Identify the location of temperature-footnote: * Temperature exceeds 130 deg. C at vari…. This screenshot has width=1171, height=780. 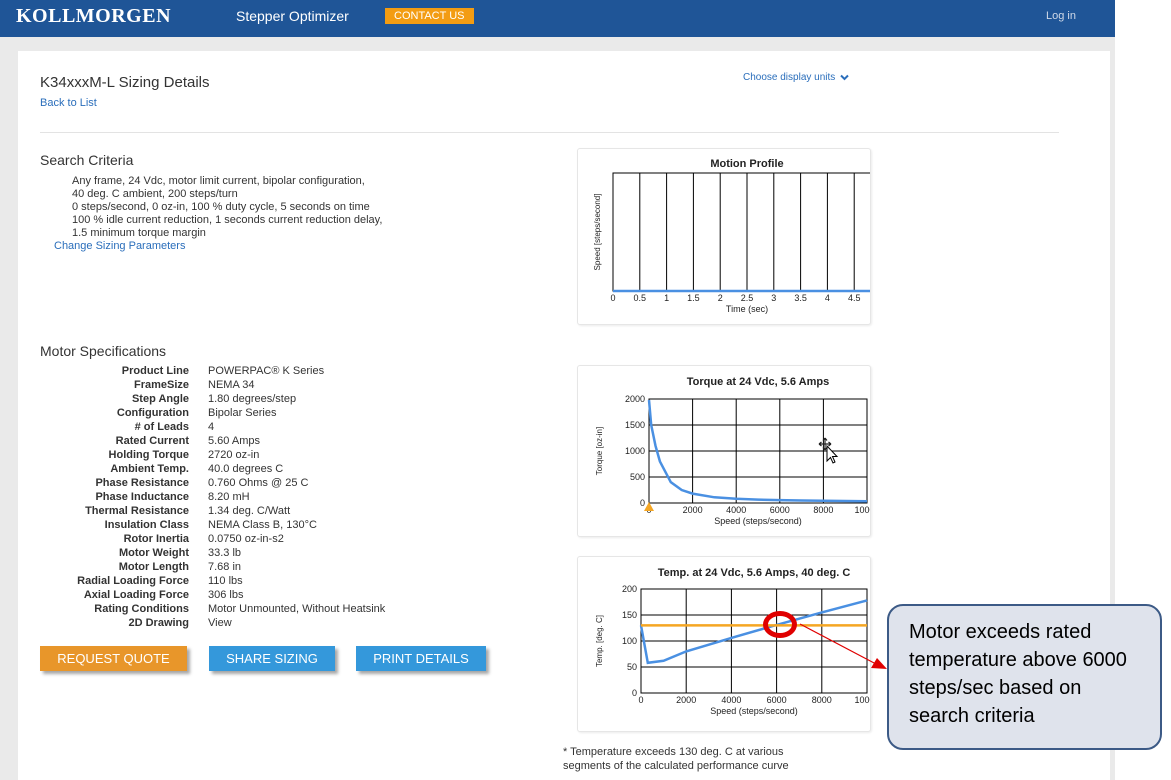
(676, 759).